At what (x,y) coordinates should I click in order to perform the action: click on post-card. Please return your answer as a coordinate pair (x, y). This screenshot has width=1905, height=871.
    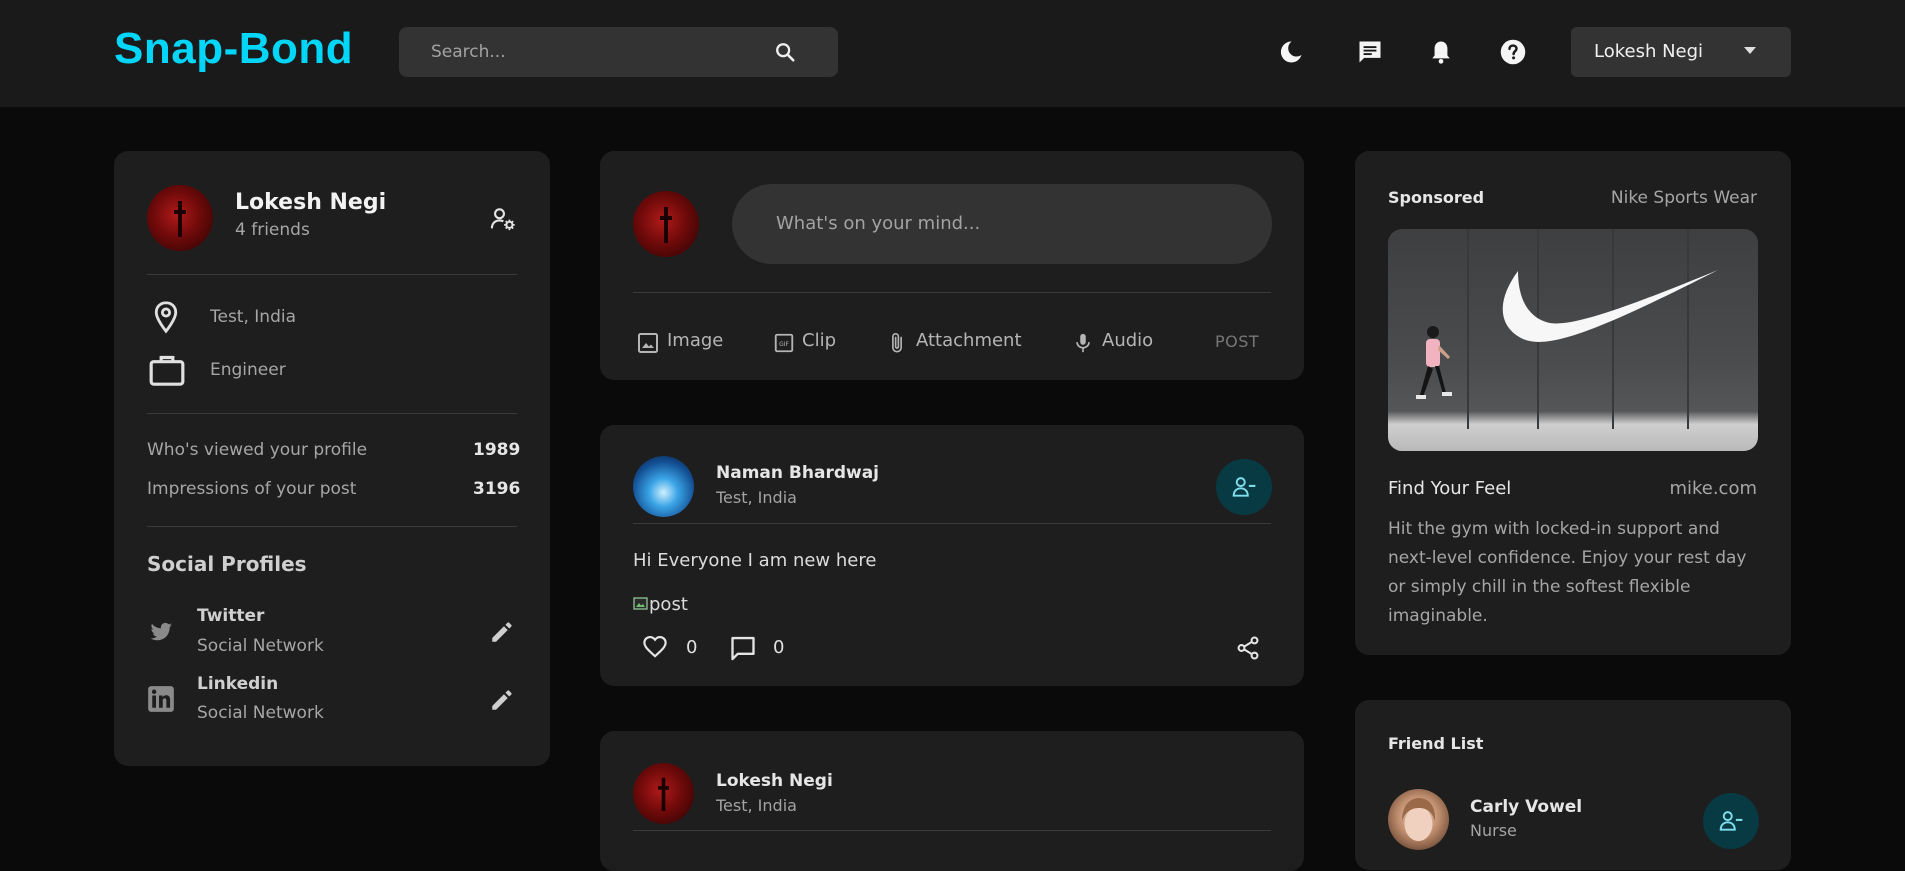
    Looking at the image, I should click on (952, 801).